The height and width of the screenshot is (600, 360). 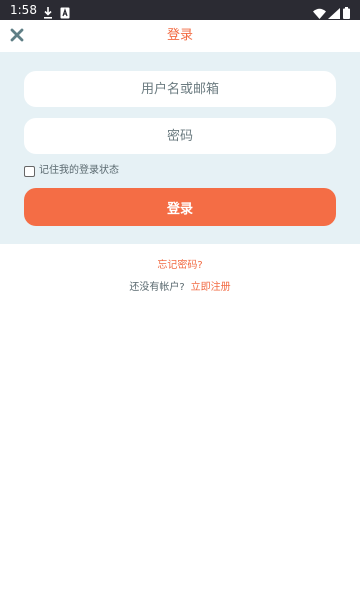 I want to click on status-time: 1:58, so click(x=23, y=10).